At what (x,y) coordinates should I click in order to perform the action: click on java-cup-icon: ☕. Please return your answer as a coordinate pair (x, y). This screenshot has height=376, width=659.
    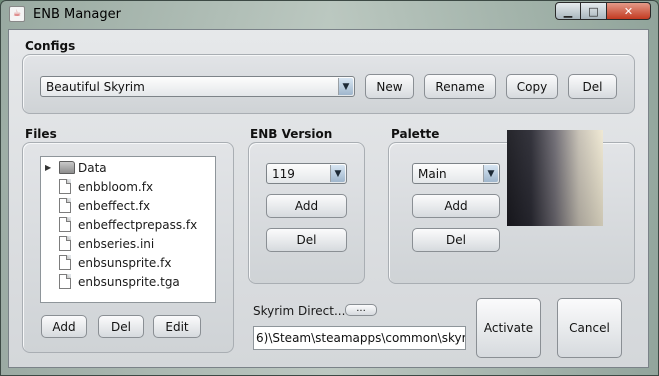
    Looking at the image, I should click on (17, 14).